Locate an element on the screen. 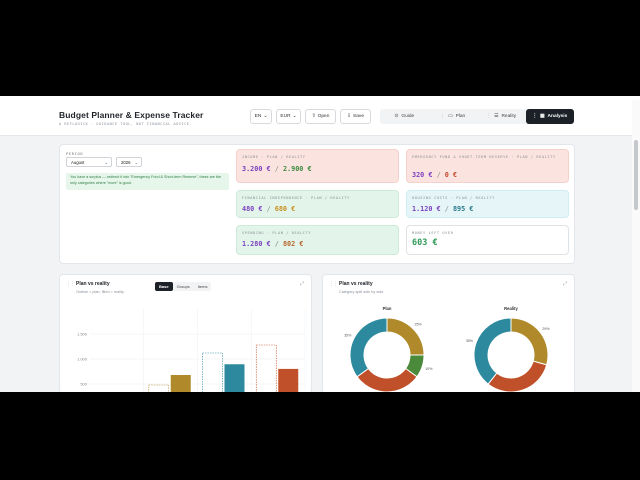  slice-label: 29% is located at coordinates (546, 329).